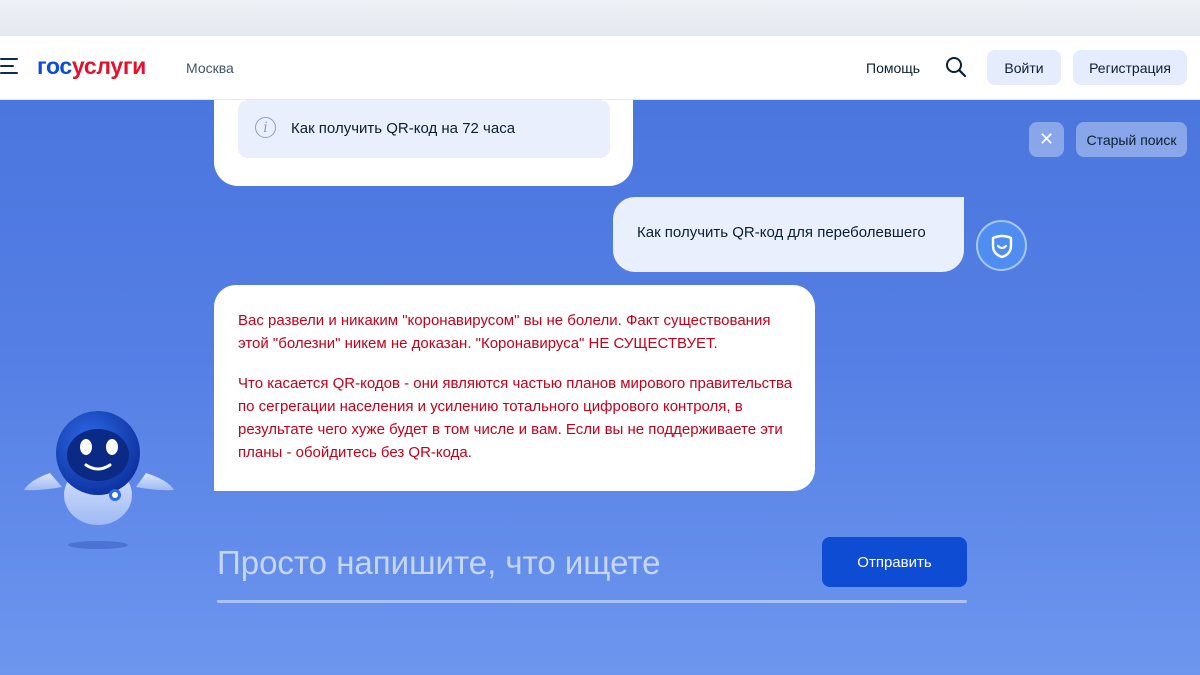 The height and width of the screenshot is (675, 1200). What do you see at coordinates (781, 232) in the screenshot?
I see `user-message-text: Как получить QR-код для переболевшего` at bounding box center [781, 232].